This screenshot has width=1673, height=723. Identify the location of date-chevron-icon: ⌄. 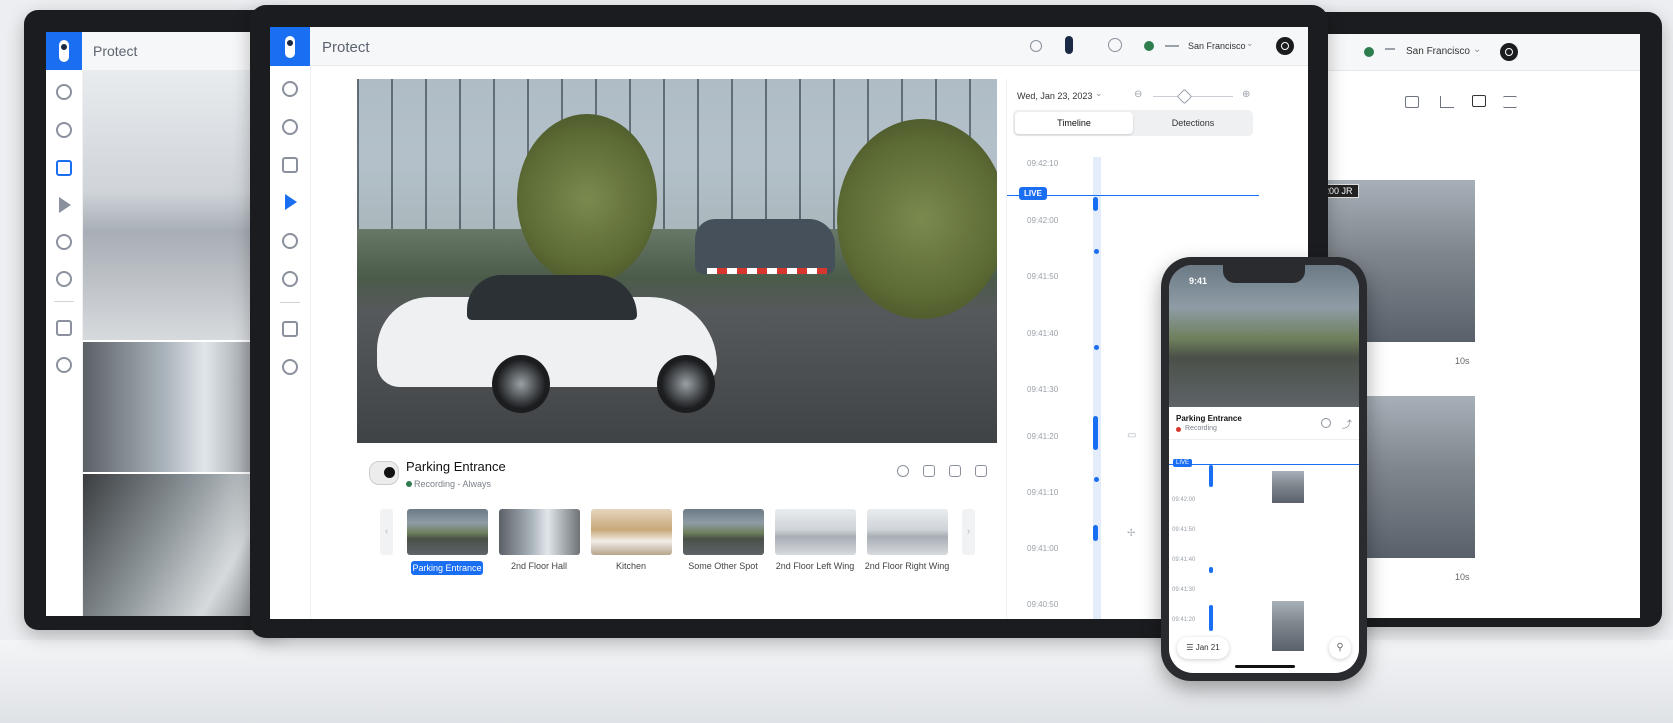
(1099, 93).